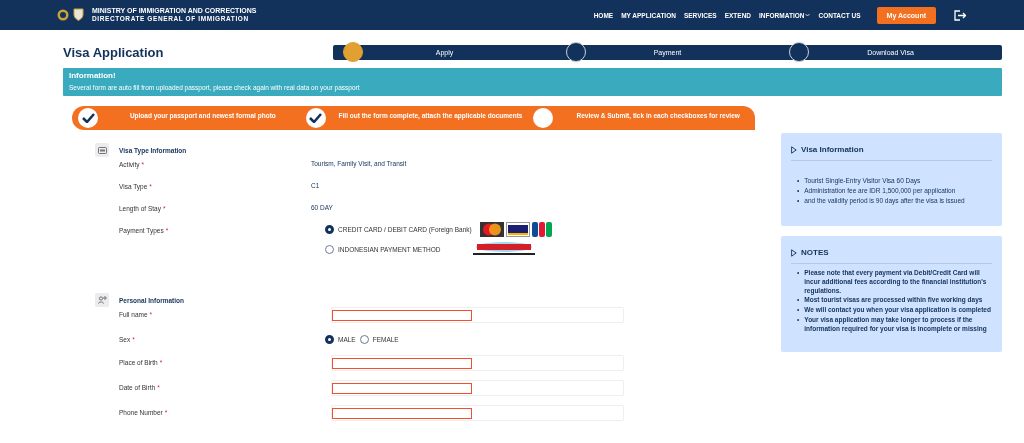 This screenshot has height=443, width=1024. What do you see at coordinates (102, 150) in the screenshot?
I see `card-icon` at bounding box center [102, 150].